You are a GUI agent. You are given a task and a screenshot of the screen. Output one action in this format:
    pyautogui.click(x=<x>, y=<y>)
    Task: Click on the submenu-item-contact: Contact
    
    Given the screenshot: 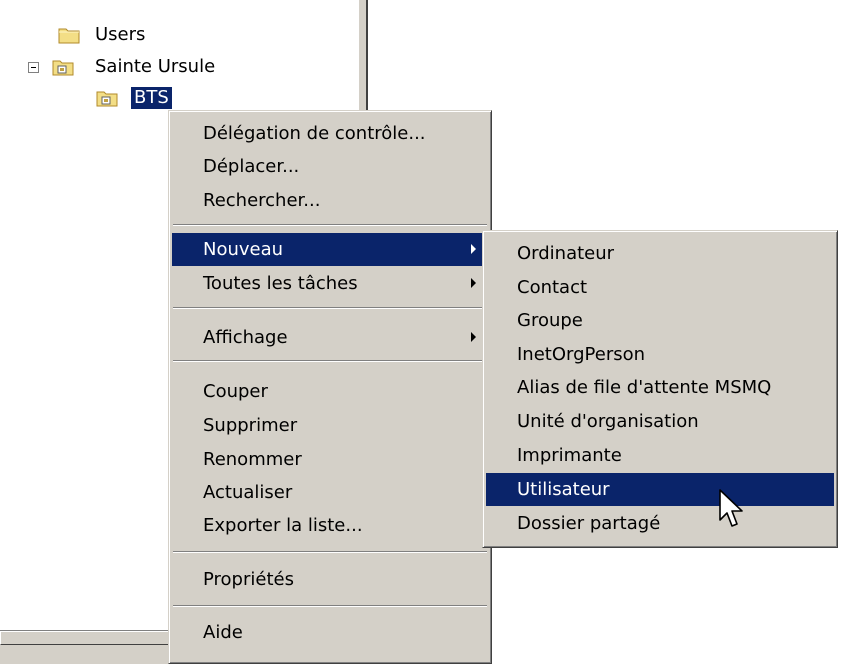 What is the action you would take?
    pyautogui.click(x=660, y=287)
    